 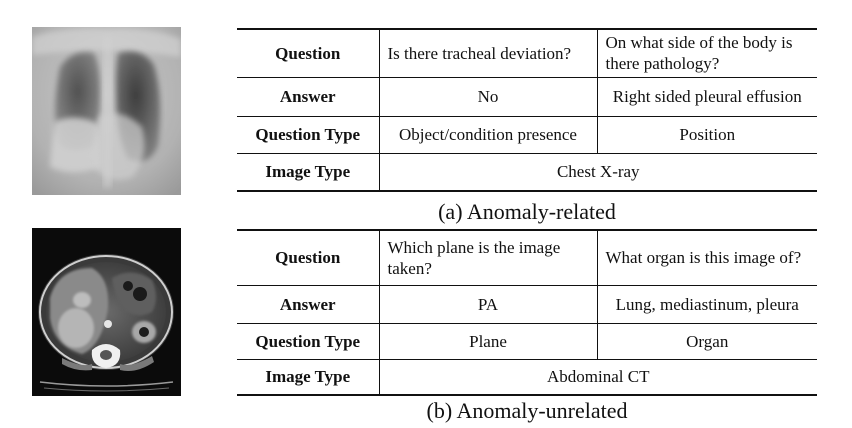 What do you see at coordinates (707, 96) in the screenshot?
I see `answer-cell: Right sided pleural effusion` at bounding box center [707, 96].